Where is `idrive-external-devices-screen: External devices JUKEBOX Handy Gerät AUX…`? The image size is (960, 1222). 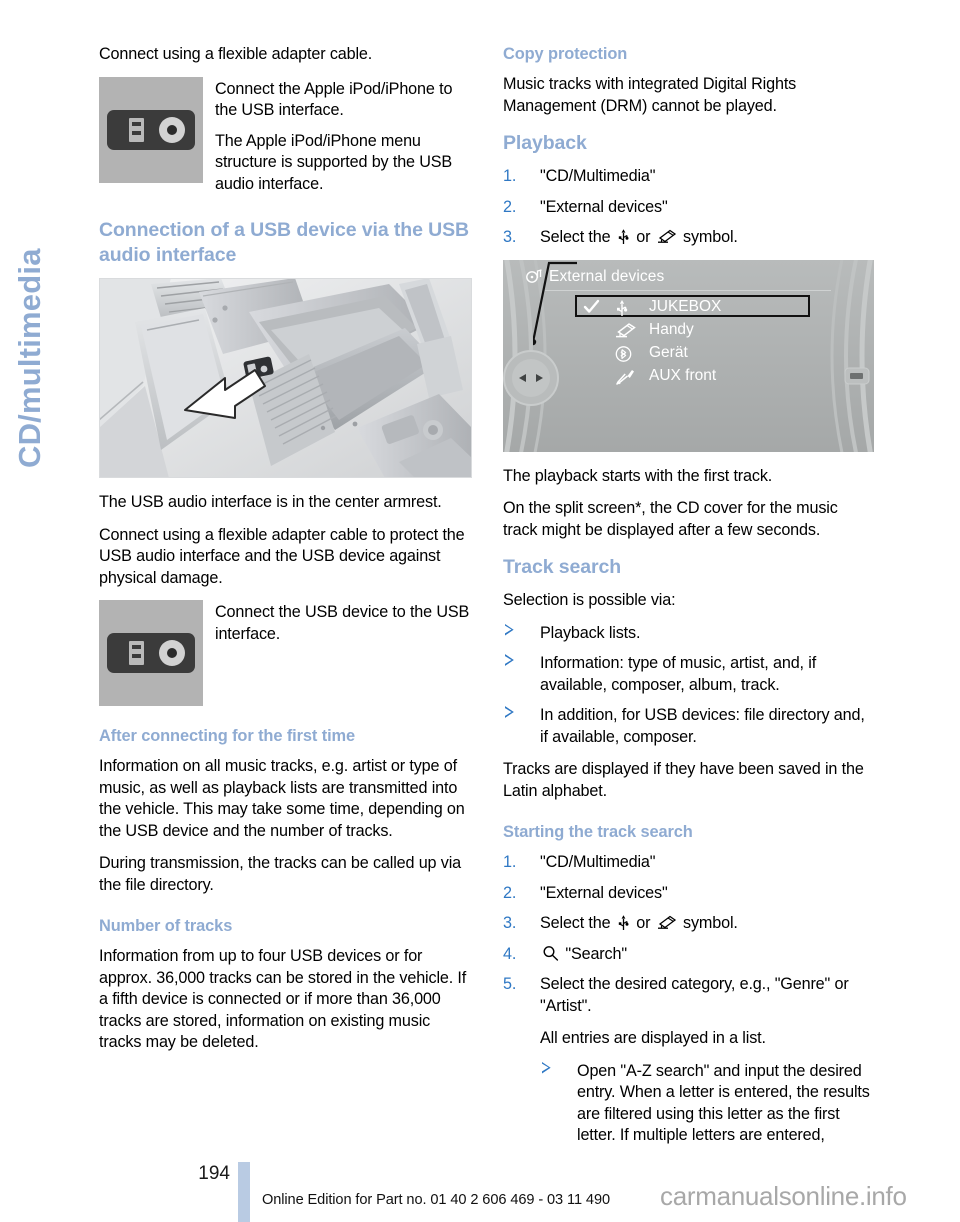 idrive-external-devices-screen: External devices JUKEBOX Handy Gerät AUX… is located at coordinates (688, 355).